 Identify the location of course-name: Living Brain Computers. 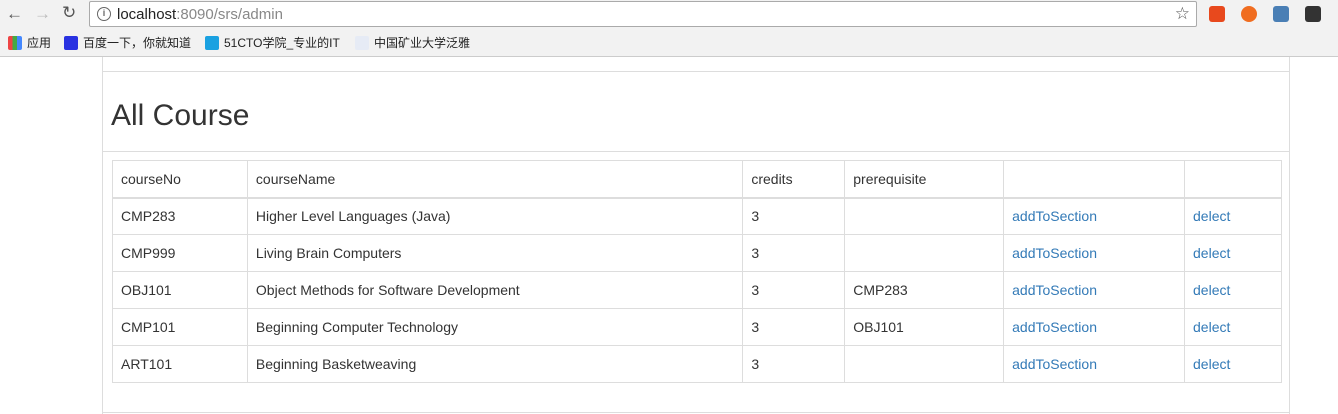
(495, 253).